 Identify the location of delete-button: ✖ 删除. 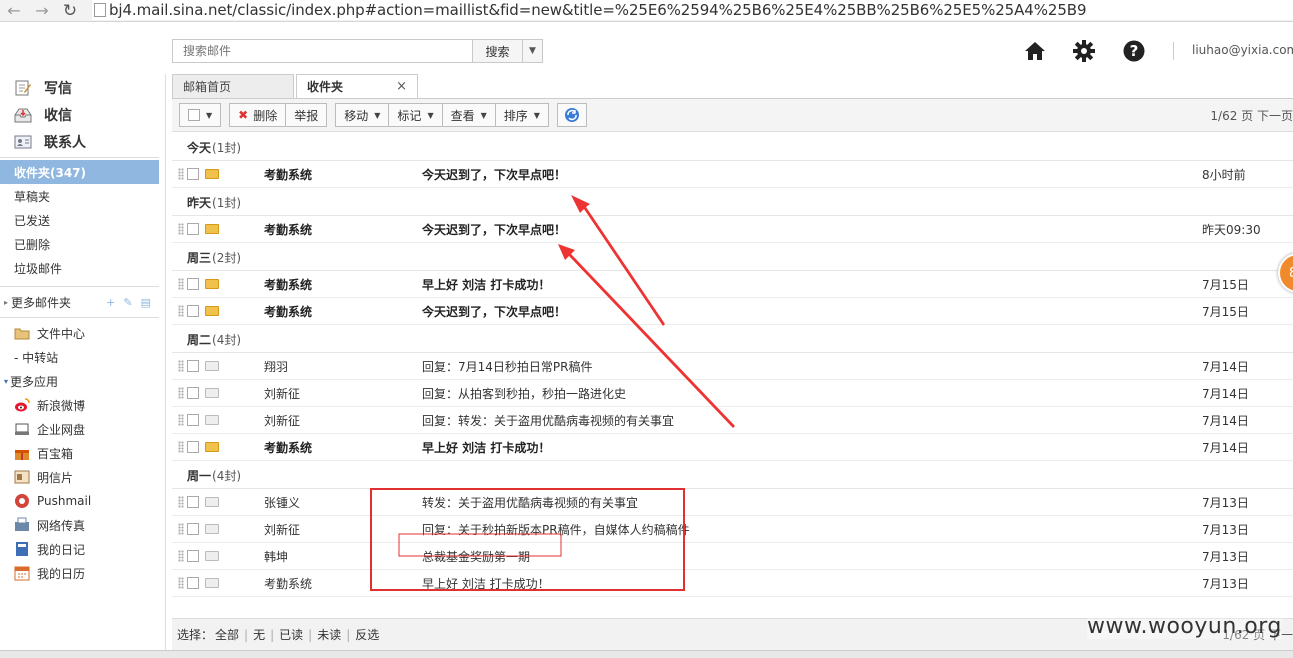
(258, 115).